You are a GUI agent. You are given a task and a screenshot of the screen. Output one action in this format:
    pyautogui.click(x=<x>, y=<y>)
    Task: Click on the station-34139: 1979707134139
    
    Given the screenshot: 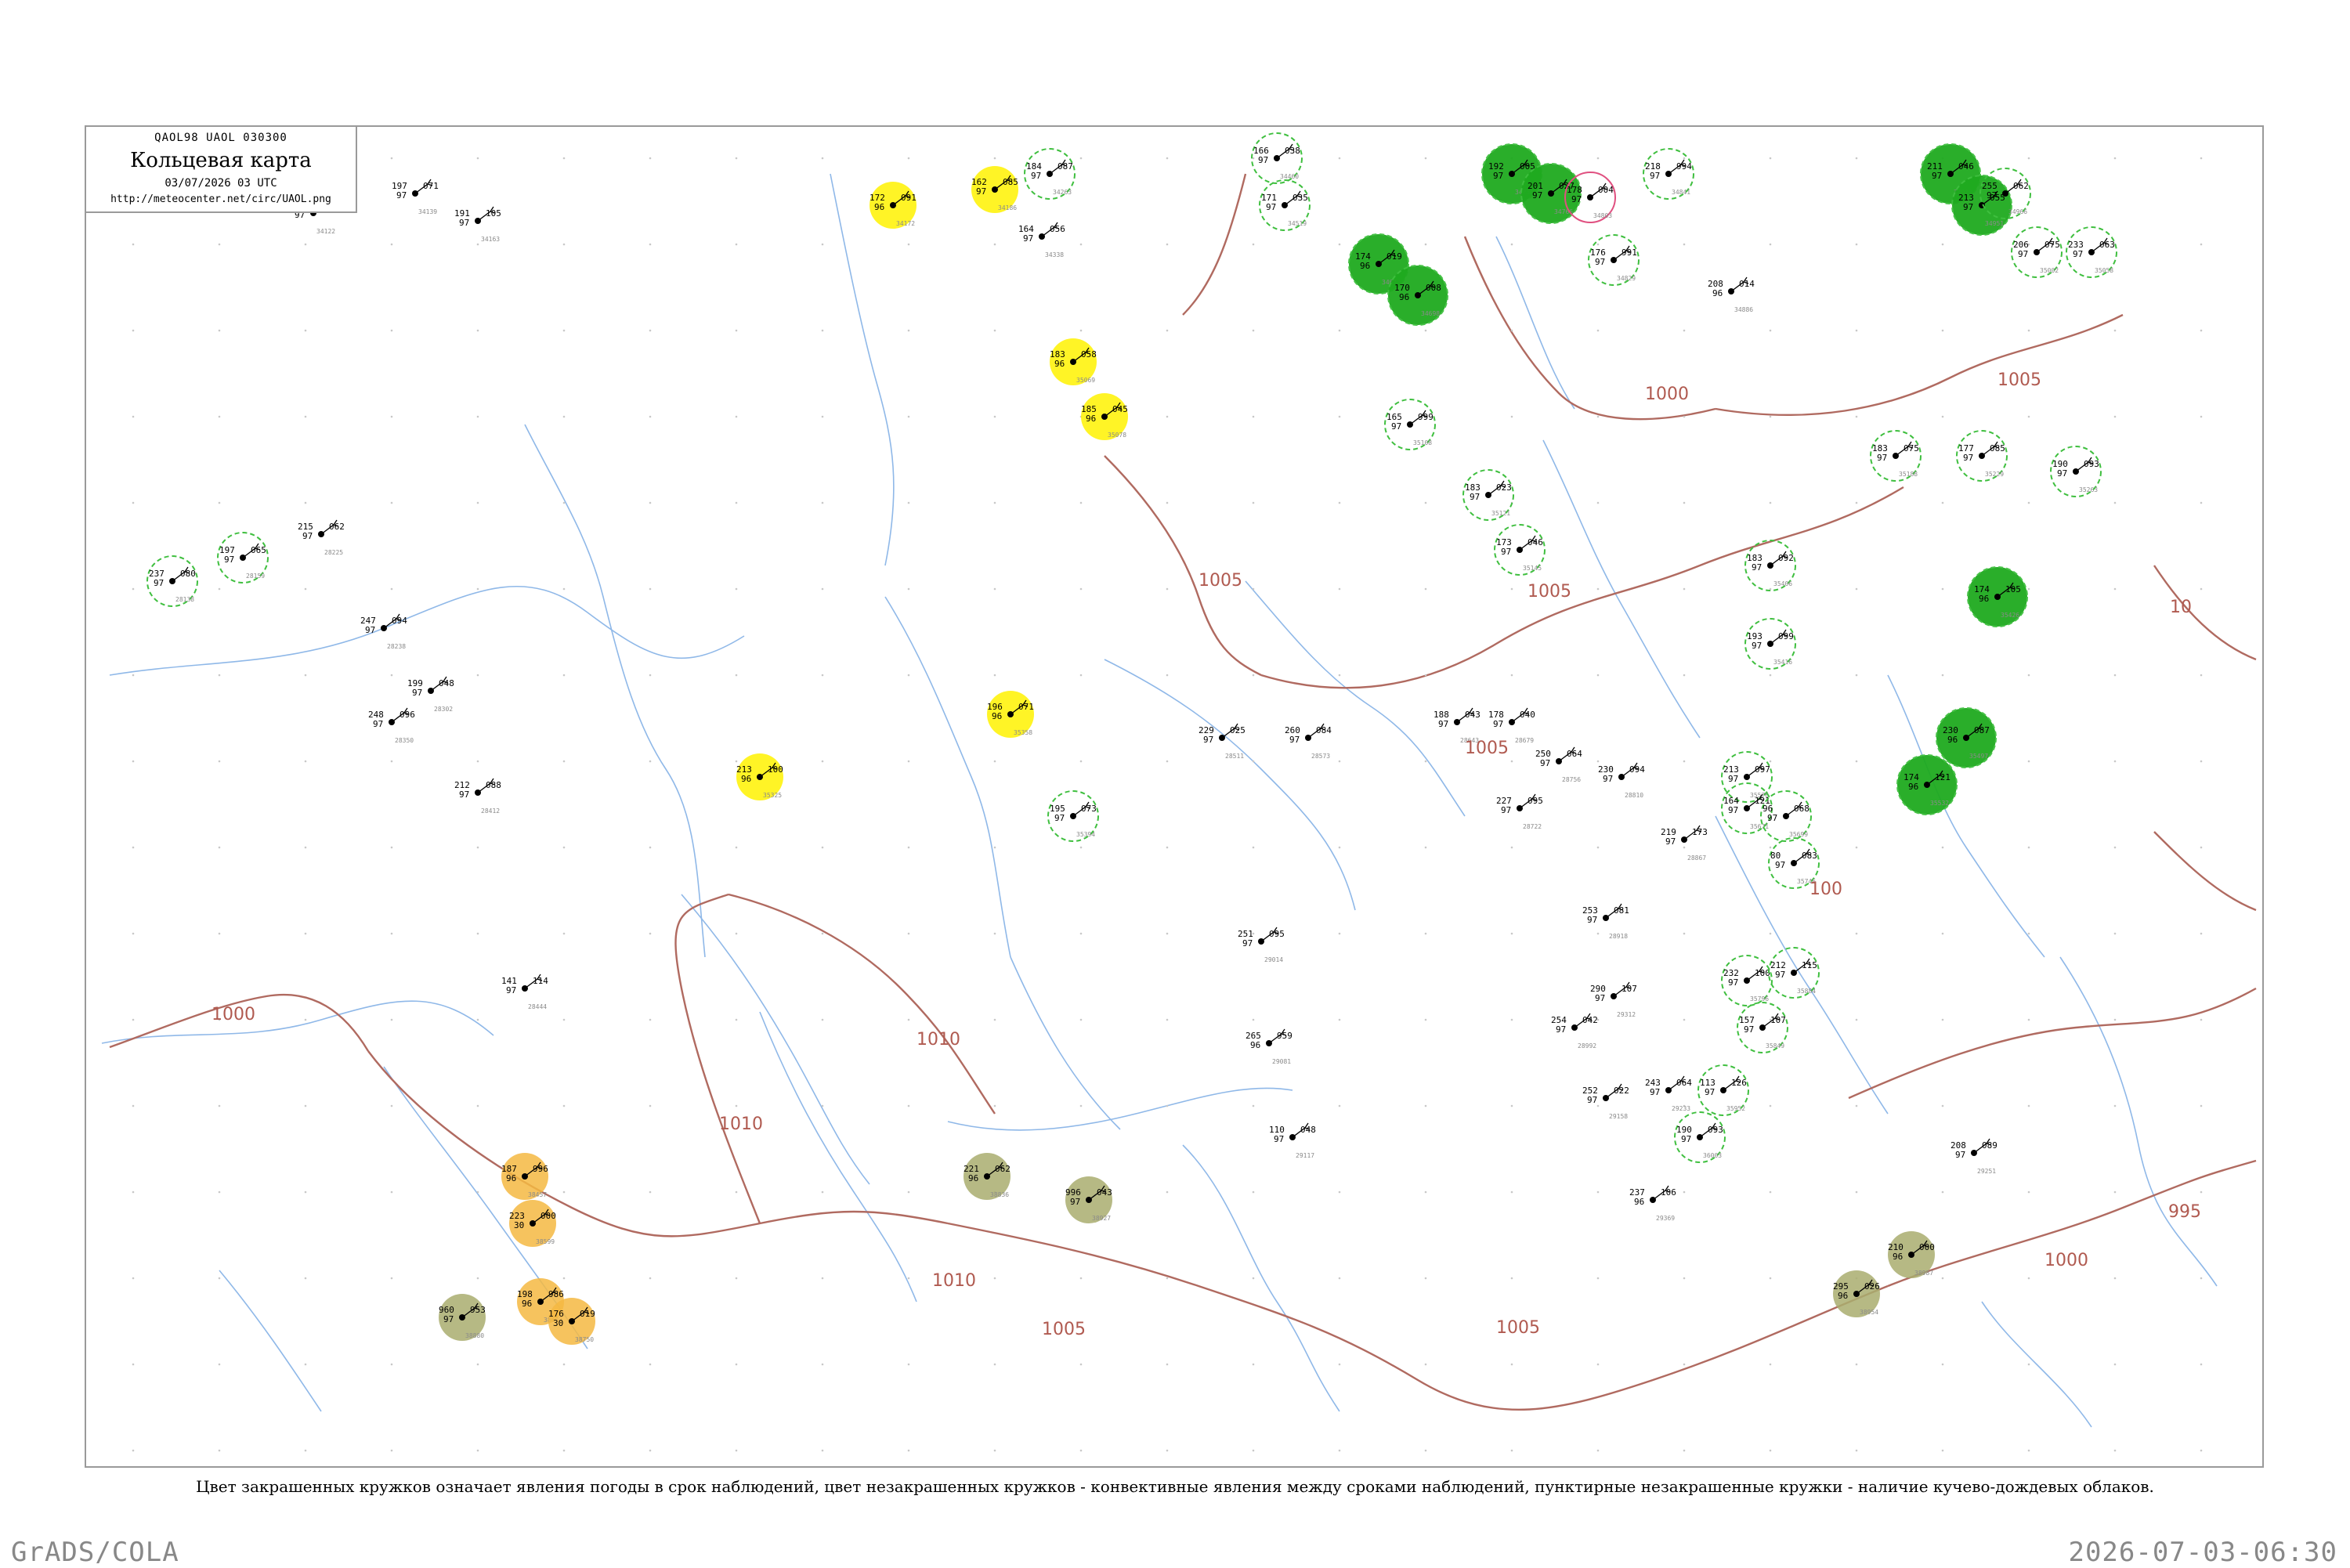 What is the action you would take?
    pyautogui.click(x=416, y=197)
    